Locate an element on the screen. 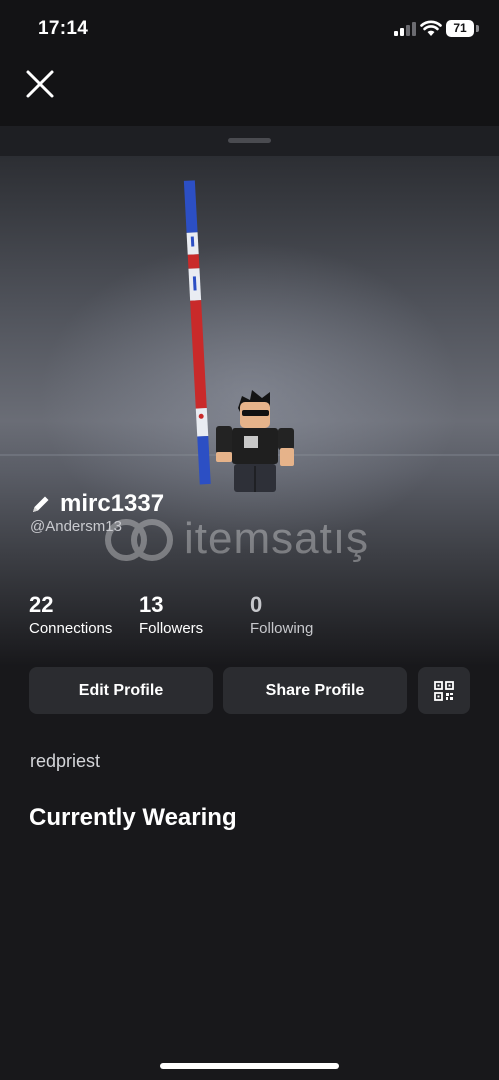 Image resolution: width=499 pixels, height=1080 pixels. edit-profile-button: Edit Profile is located at coordinates (121, 690).